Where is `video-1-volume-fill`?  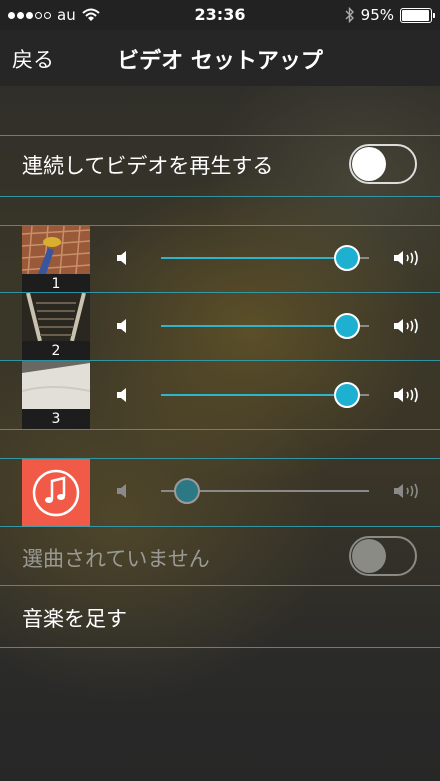 video-1-volume-fill is located at coordinates (254, 258).